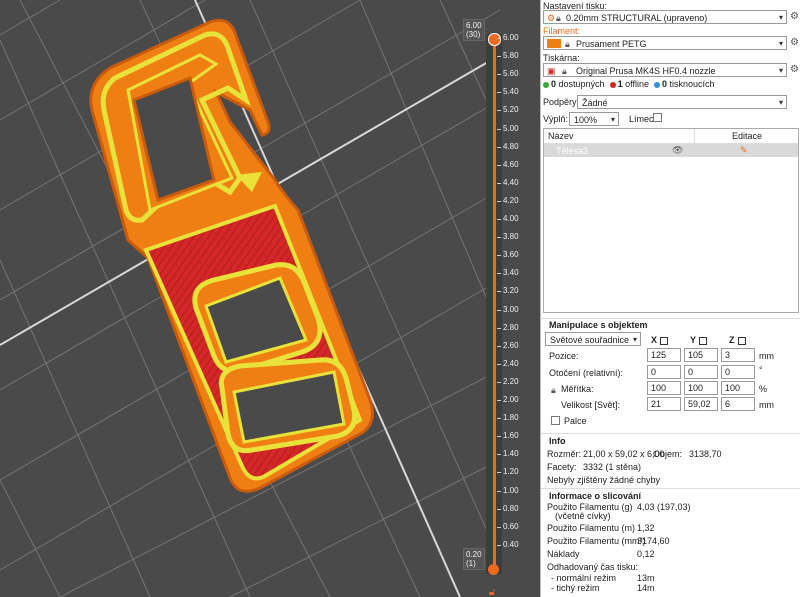  Describe the element at coordinates (586, 373) in the screenshot. I see `rotation-label: Otočení (relativní):` at that location.